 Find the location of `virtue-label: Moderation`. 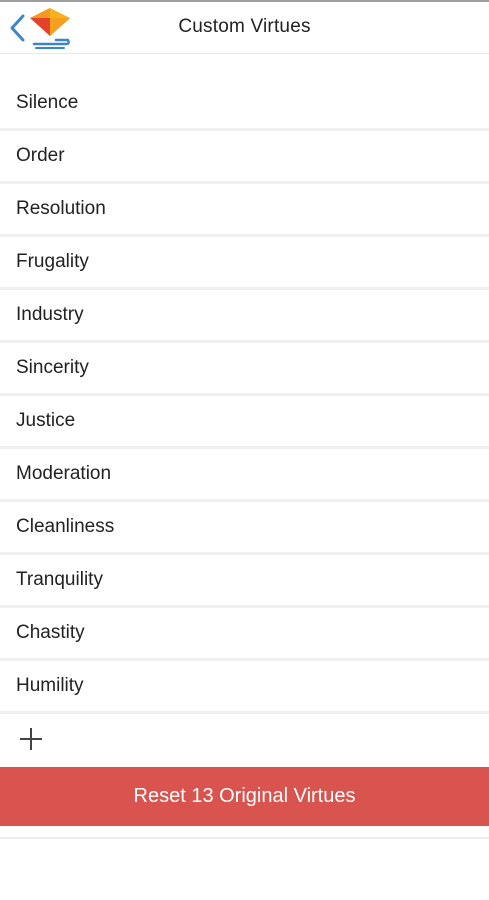

virtue-label: Moderation is located at coordinates (64, 473).